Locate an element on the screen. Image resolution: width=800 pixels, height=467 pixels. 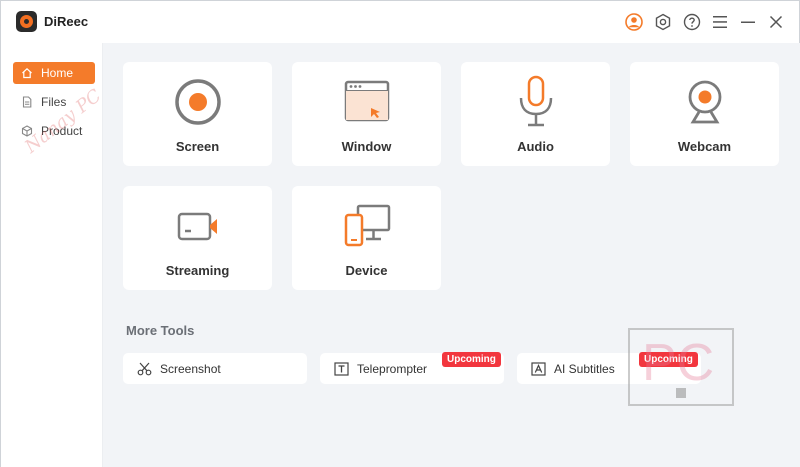
record-icon is located at coordinates (198, 102).